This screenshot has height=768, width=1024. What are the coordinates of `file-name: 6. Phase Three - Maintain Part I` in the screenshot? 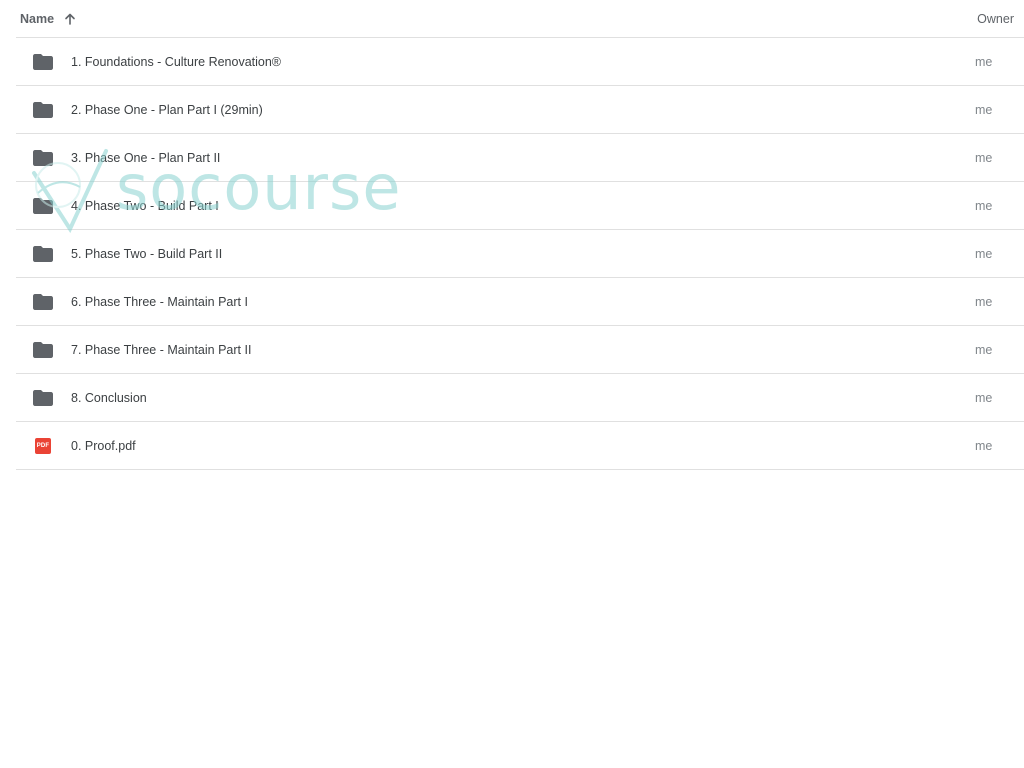 It's located at (159, 301).